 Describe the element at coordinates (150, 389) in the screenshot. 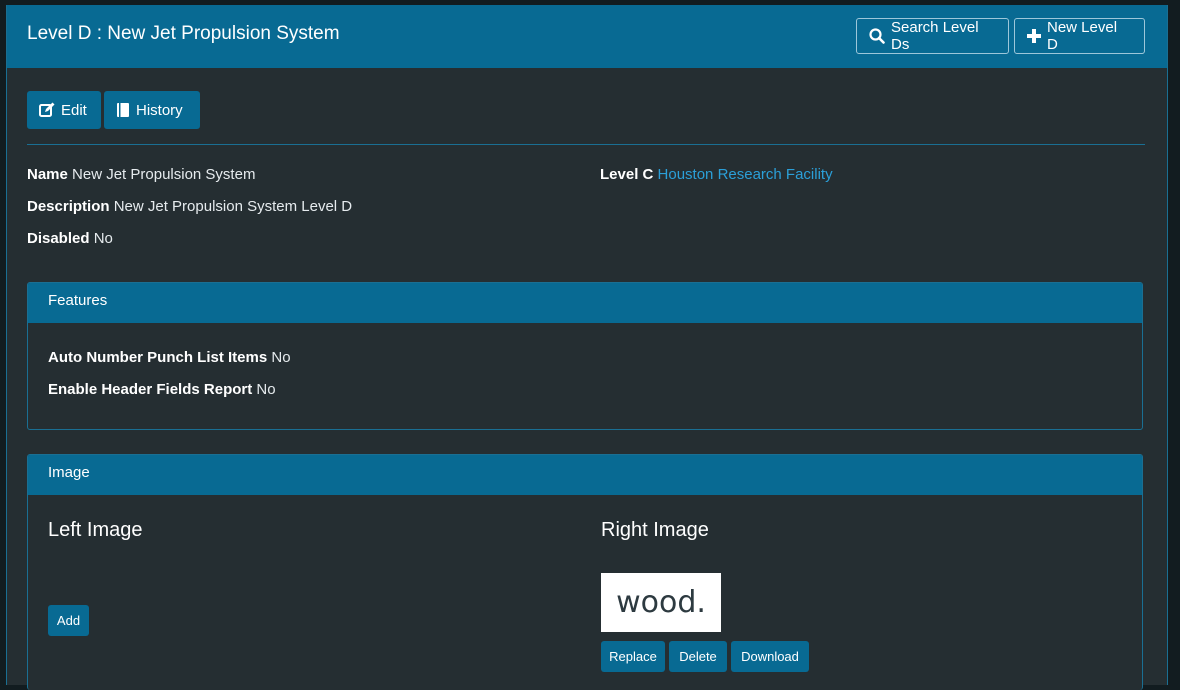

I see `enable-header-label: Enable Header Fields Report` at that location.